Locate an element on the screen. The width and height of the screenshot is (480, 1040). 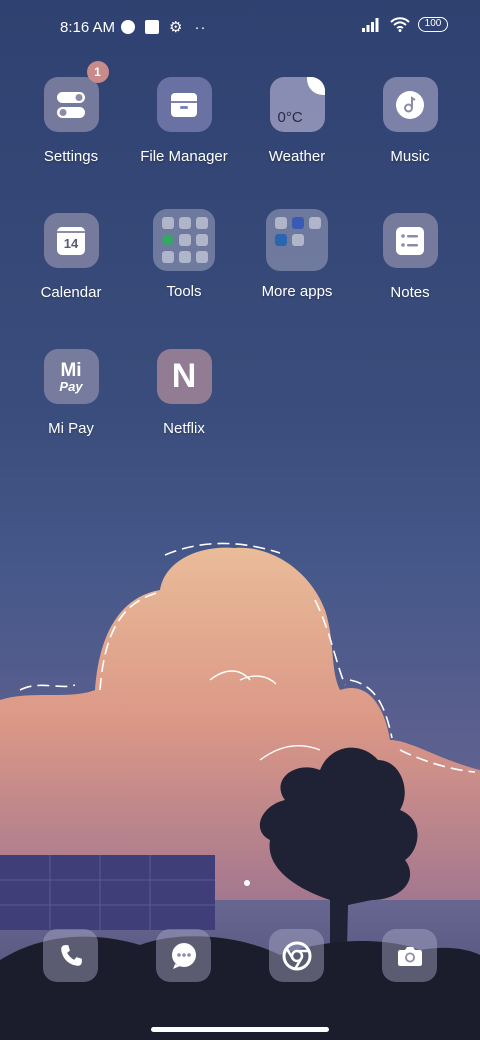
weather-icon: 0°C is located at coordinates (297, 104).